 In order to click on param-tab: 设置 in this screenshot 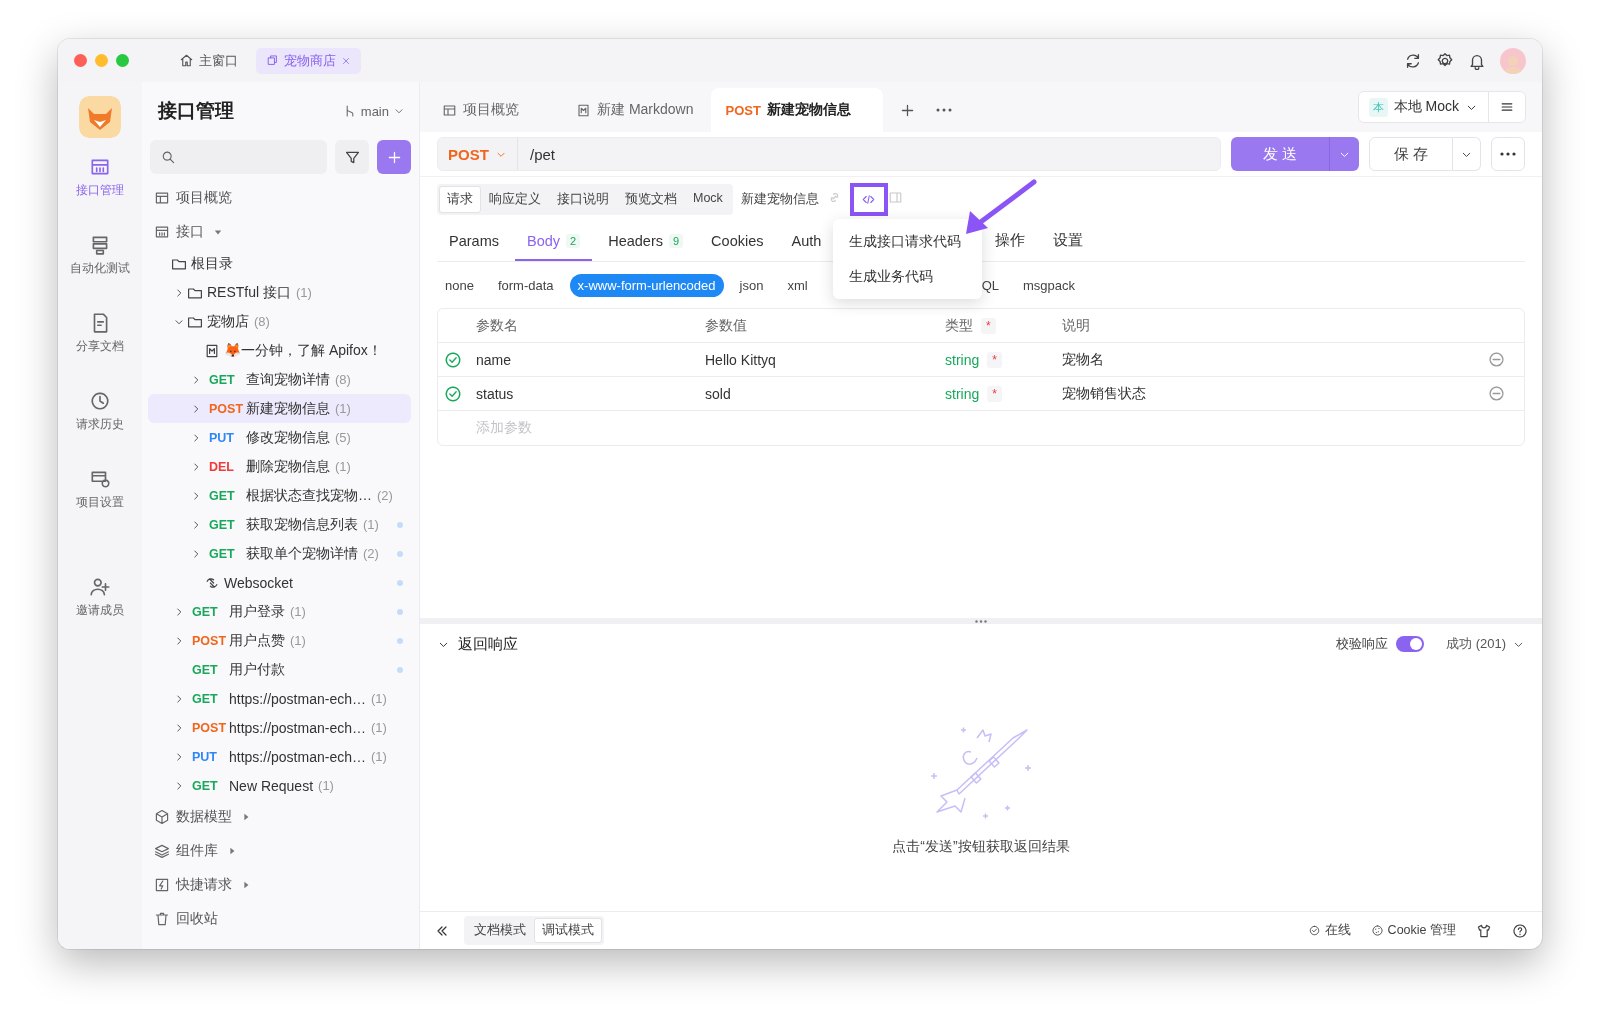, I will do `click(1068, 241)`.